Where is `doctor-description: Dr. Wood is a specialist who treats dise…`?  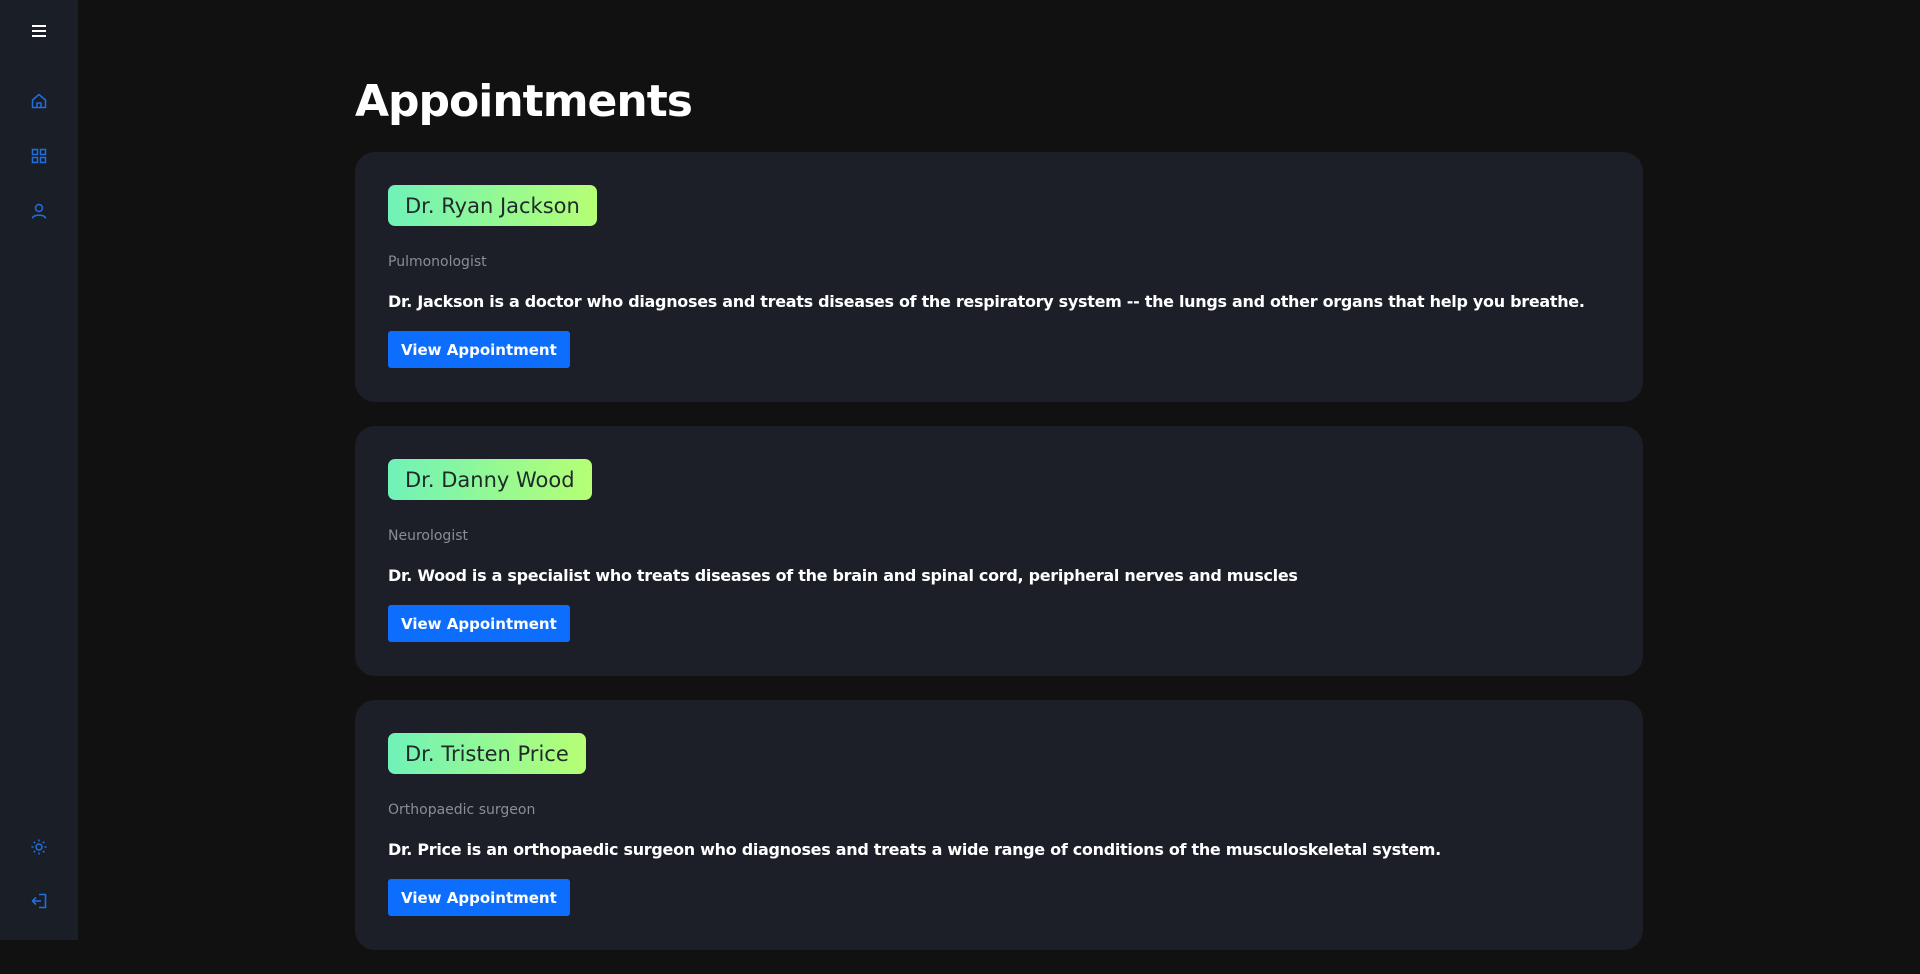
doctor-description: Dr. Wood is a specialist who treats dise… is located at coordinates (843, 575).